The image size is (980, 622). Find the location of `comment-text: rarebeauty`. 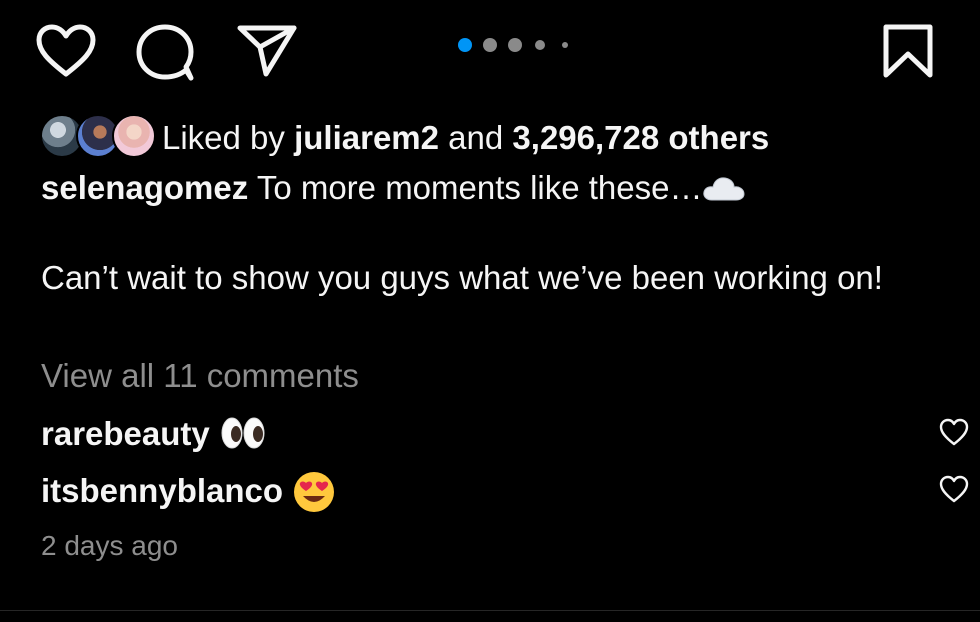

comment-text: rarebeauty is located at coordinates (154, 435).